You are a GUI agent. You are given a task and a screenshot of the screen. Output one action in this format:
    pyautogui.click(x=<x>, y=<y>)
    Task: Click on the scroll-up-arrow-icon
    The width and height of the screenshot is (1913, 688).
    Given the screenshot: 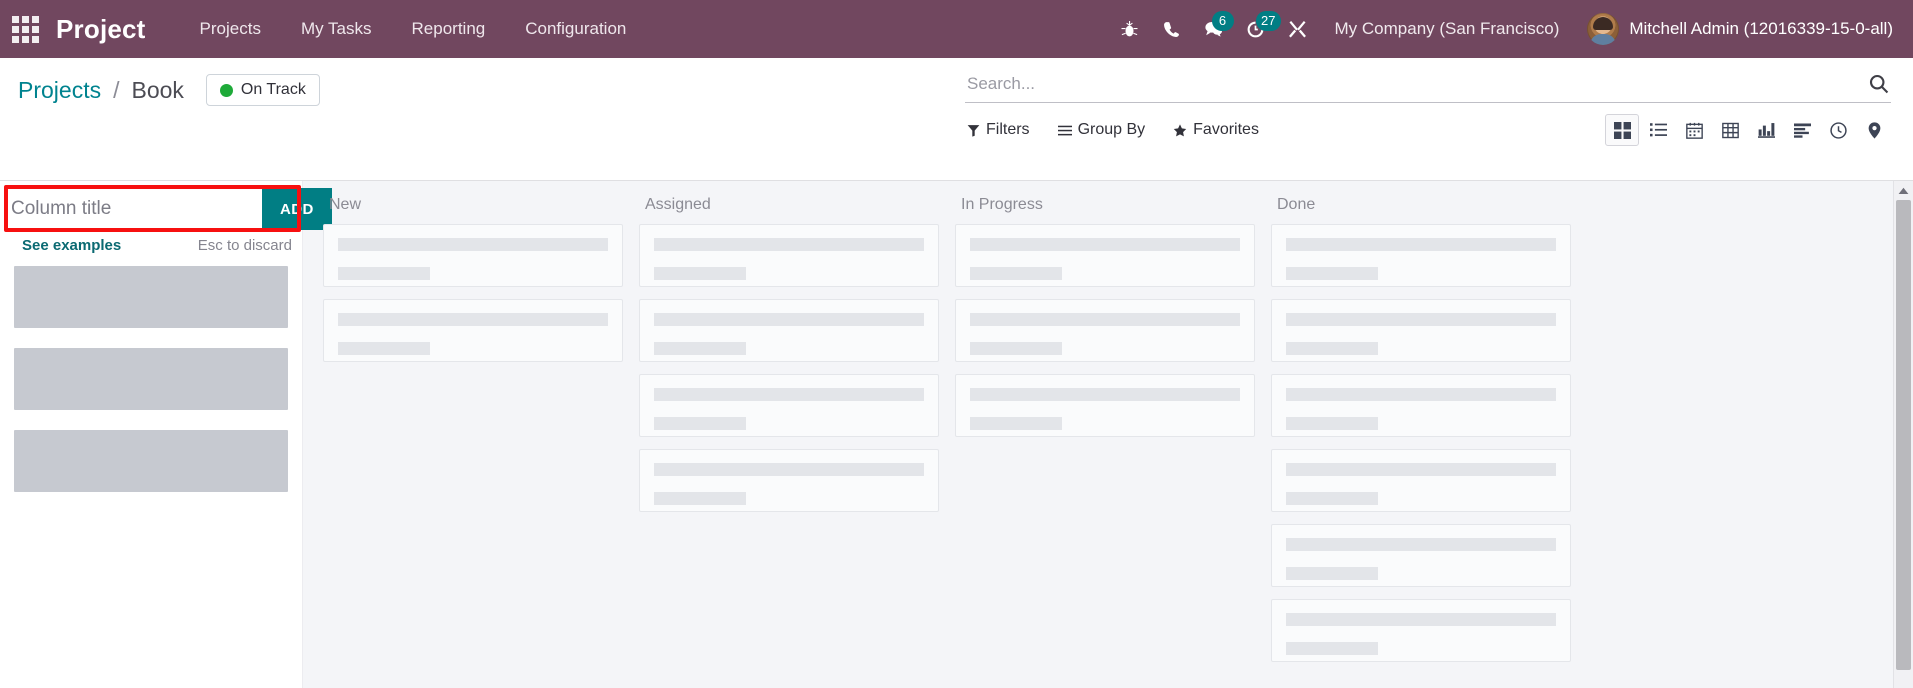 What is the action you would take?
    pyautogui.click(x=1903, y=190)
    